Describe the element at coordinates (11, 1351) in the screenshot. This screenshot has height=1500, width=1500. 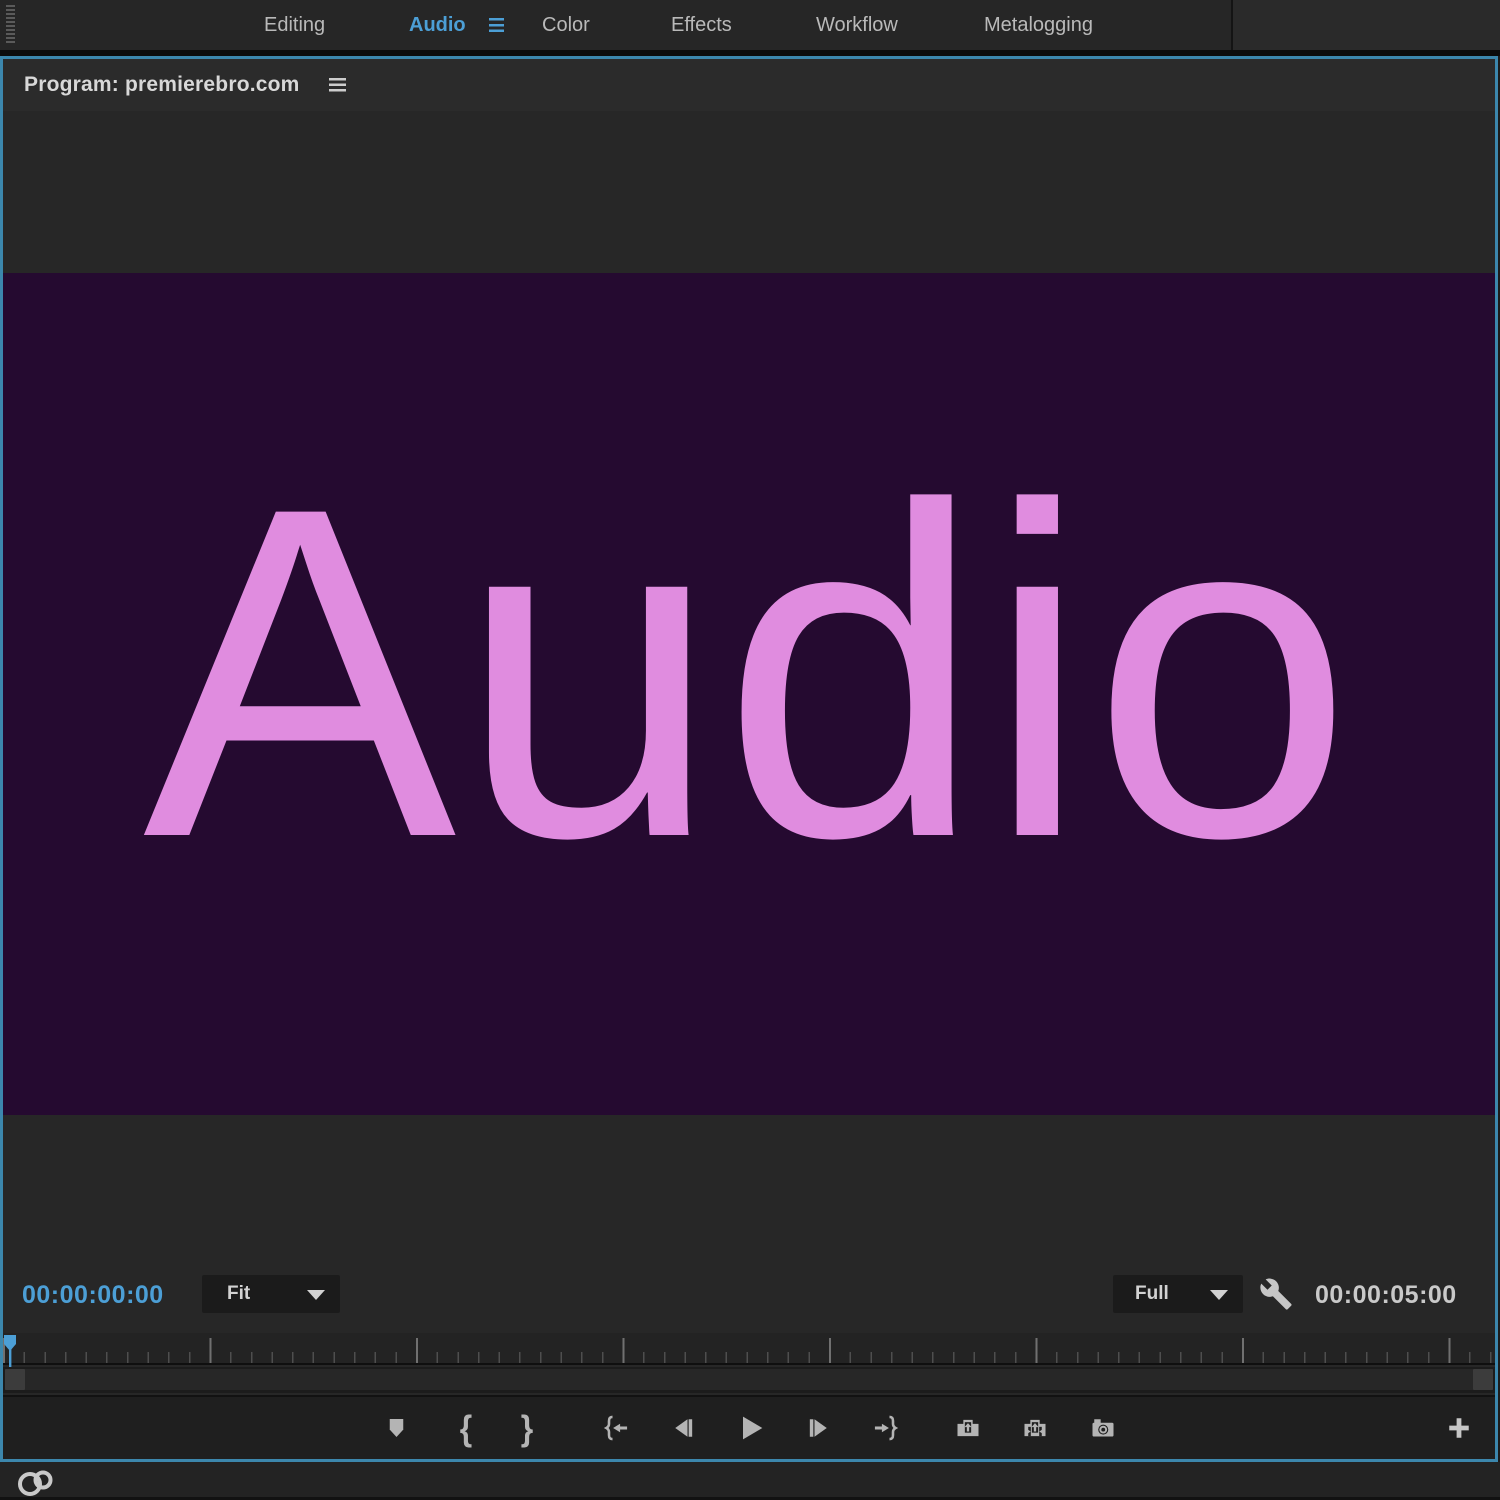
I see `playhead-icon` at that location.